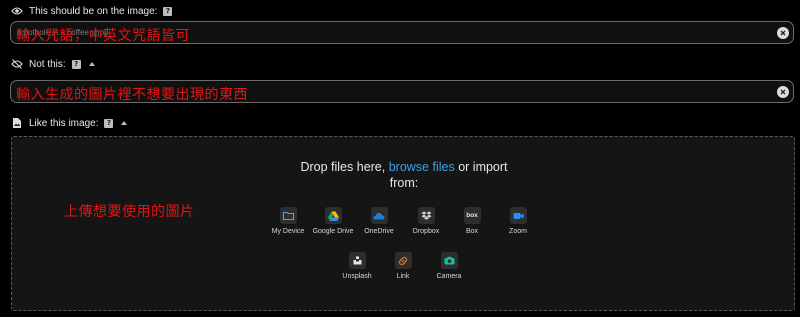 This screenshot has width=800, height=317. I want to click on positive-prompt-annotation: 輸入咒語，中英文咒語皆可, so click(103, 36).